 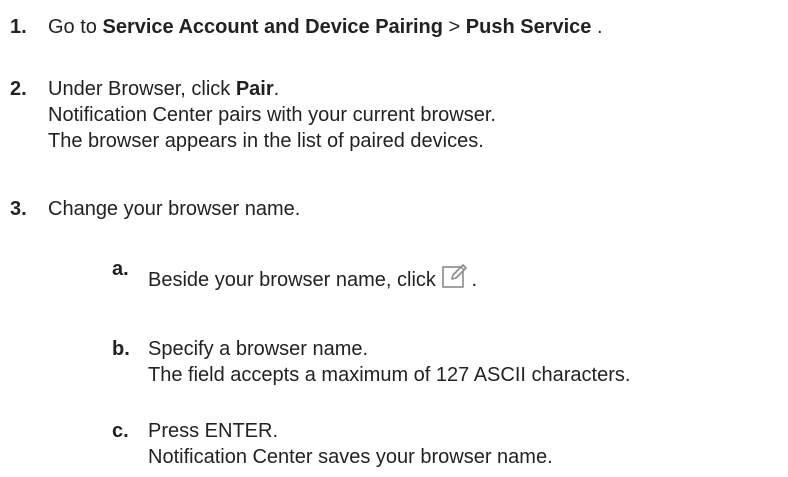 I want to click on substep-text: Beside your browser name, click ., so click(x=312, y=277).